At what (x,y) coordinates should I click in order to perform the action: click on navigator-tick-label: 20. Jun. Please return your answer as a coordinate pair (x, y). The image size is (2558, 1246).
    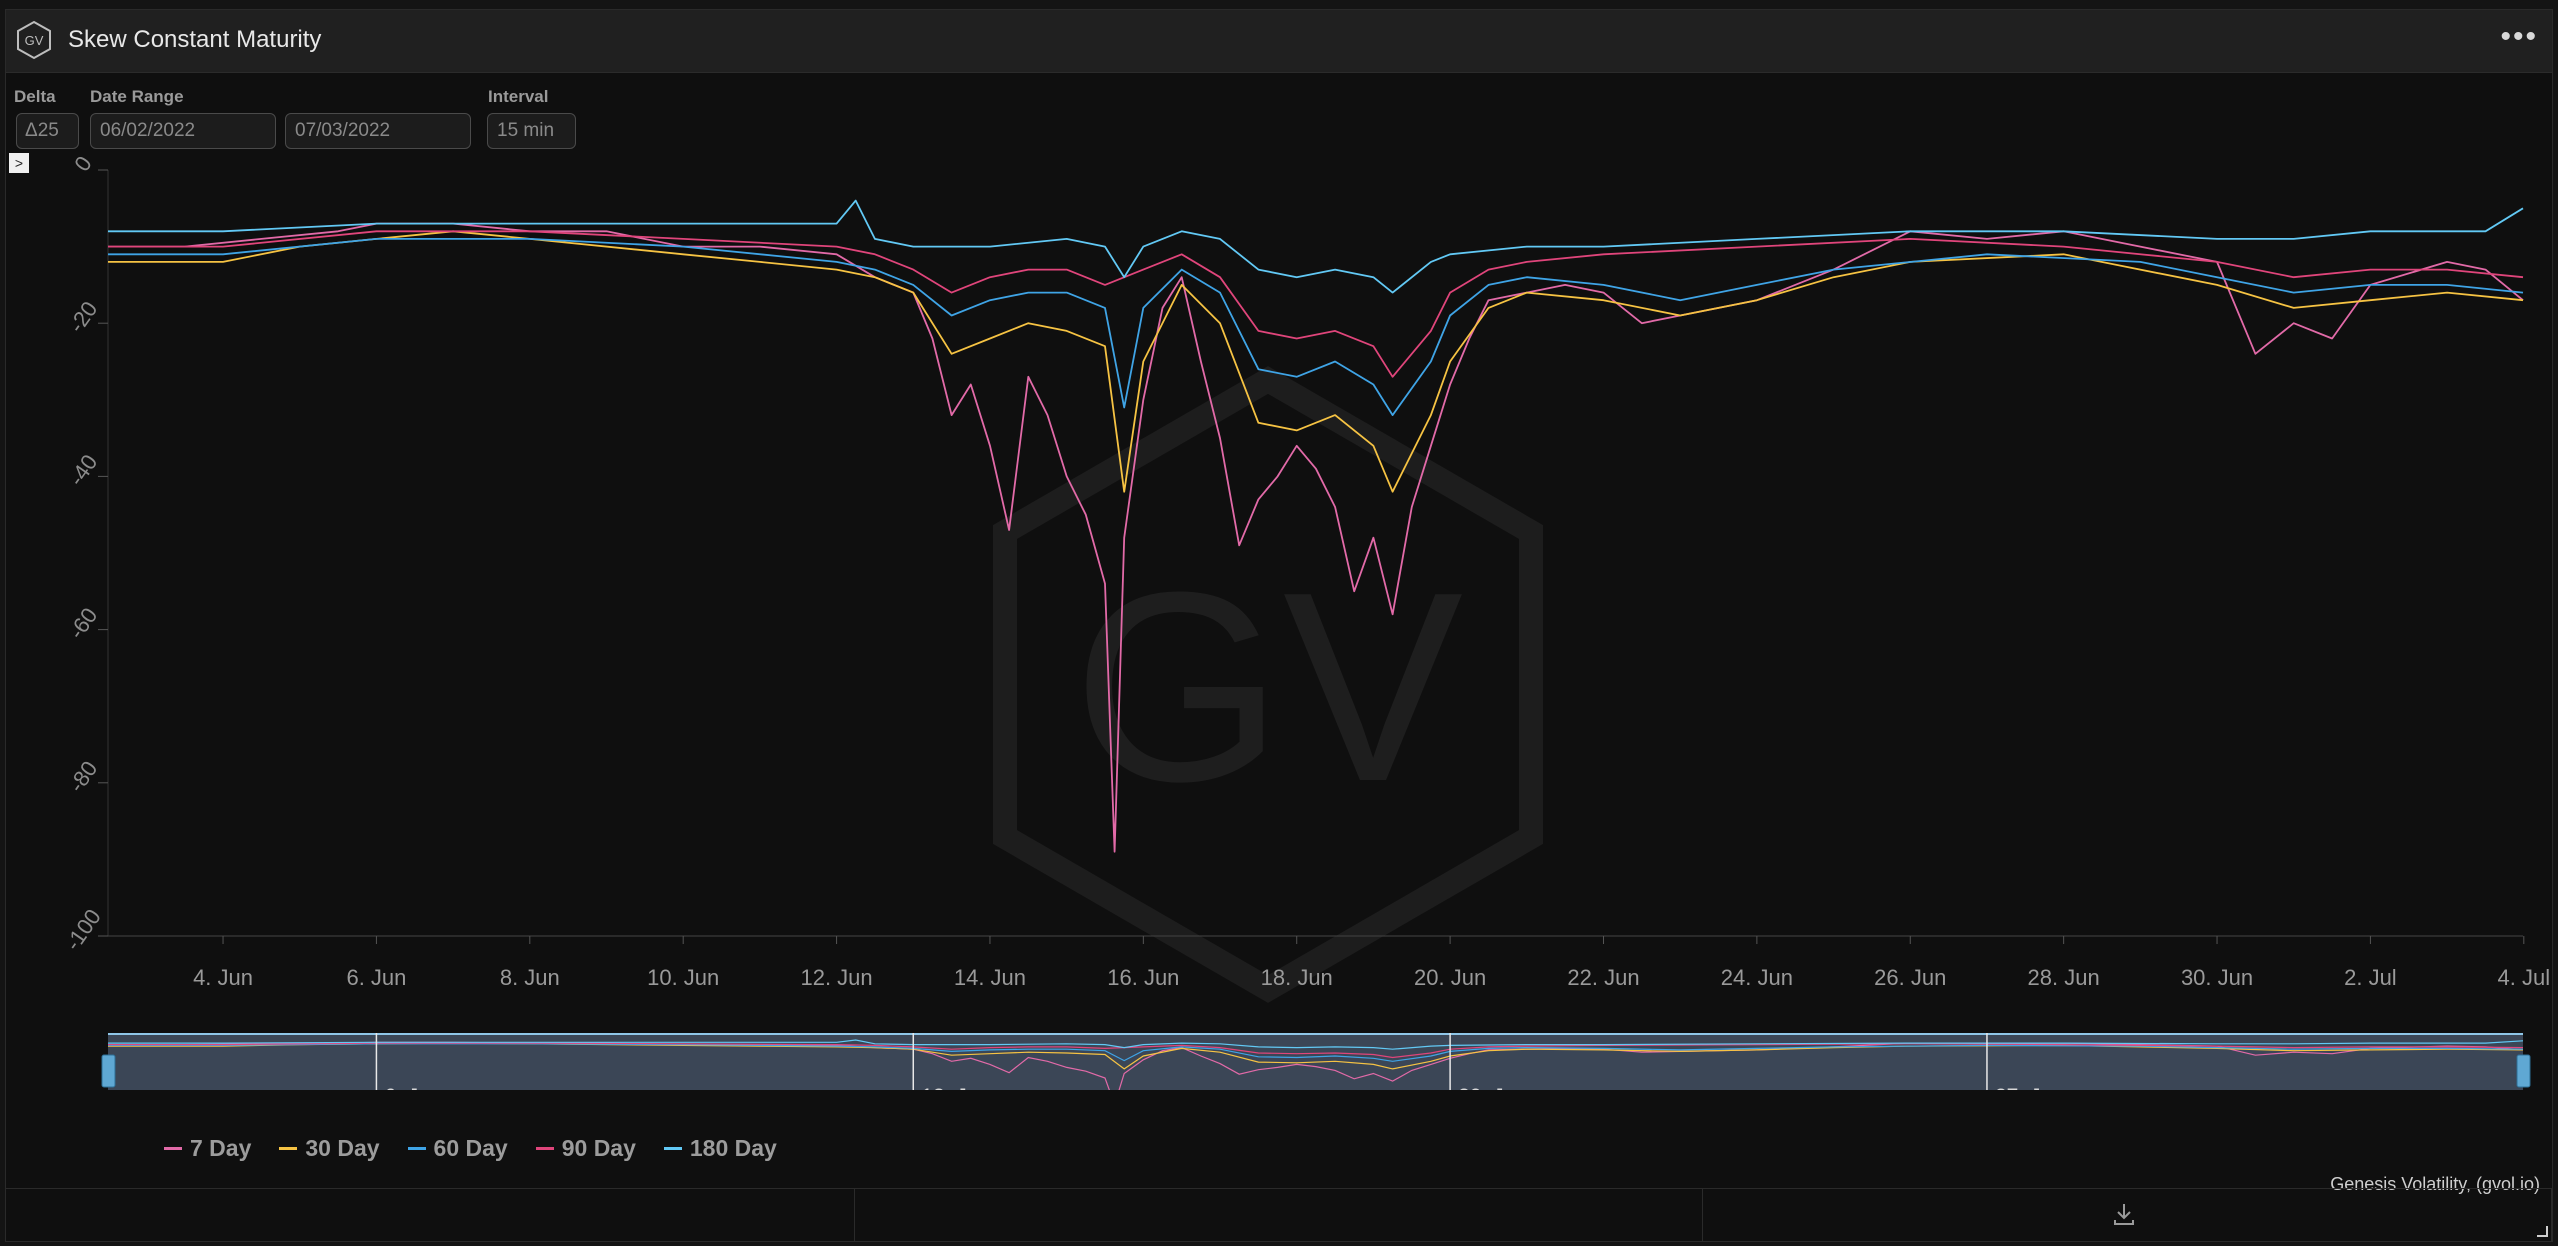
    Looking at the image, I should click on (1492, 1087).